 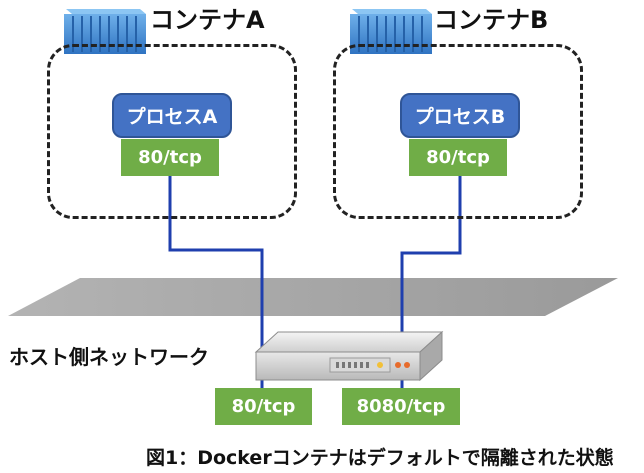 What do you see at coordinates (263, 406) in the screenshot?
I see `host-port-80: 80/tcp` at bounding box center [263, 406].